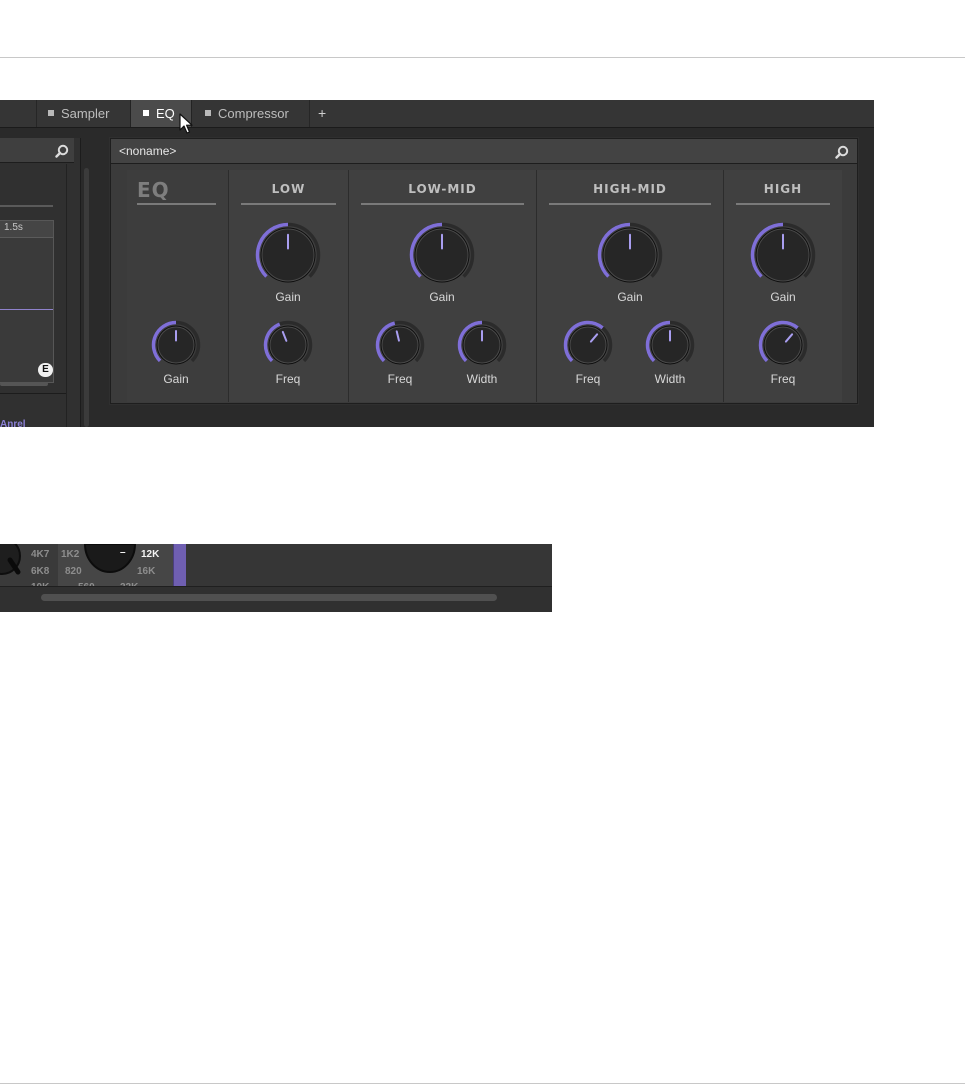 This screenshot has height=1086, width=965. I want to click on section-eq: EQ Gain, so click(178, 286).